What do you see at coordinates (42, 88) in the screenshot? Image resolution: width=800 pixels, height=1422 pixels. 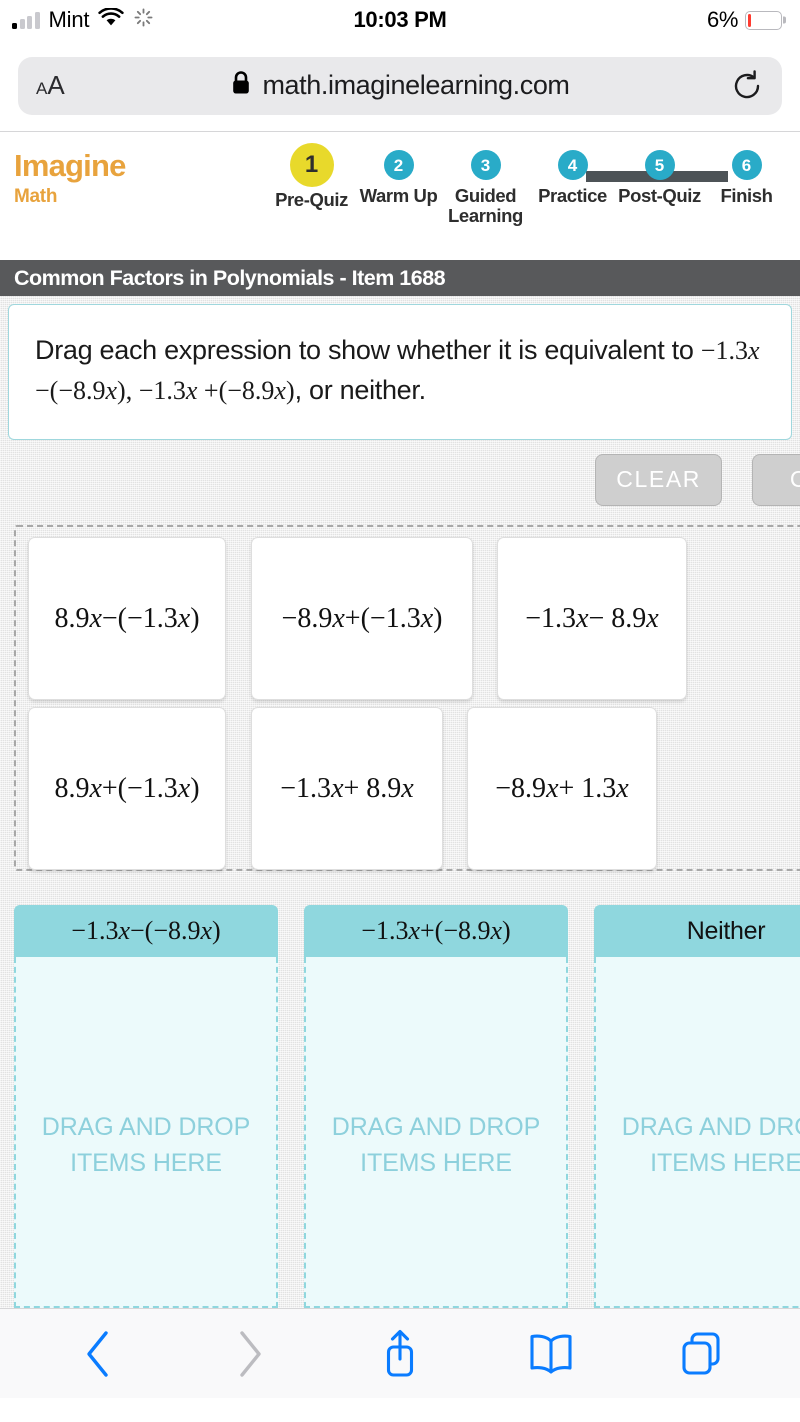 I see `text-size-small-a: A` at bounding box center [42, 88].